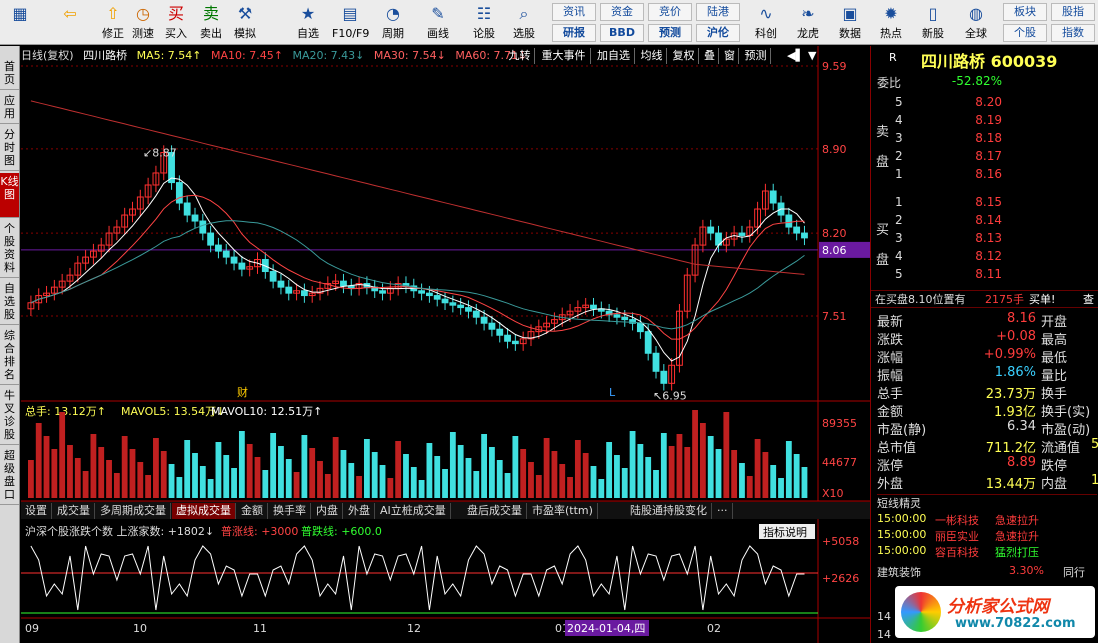  What do you see at coordinates (884, 616) in the screenshot?
I see `bottom-row-1: 14` at bounding box center [884, 616].